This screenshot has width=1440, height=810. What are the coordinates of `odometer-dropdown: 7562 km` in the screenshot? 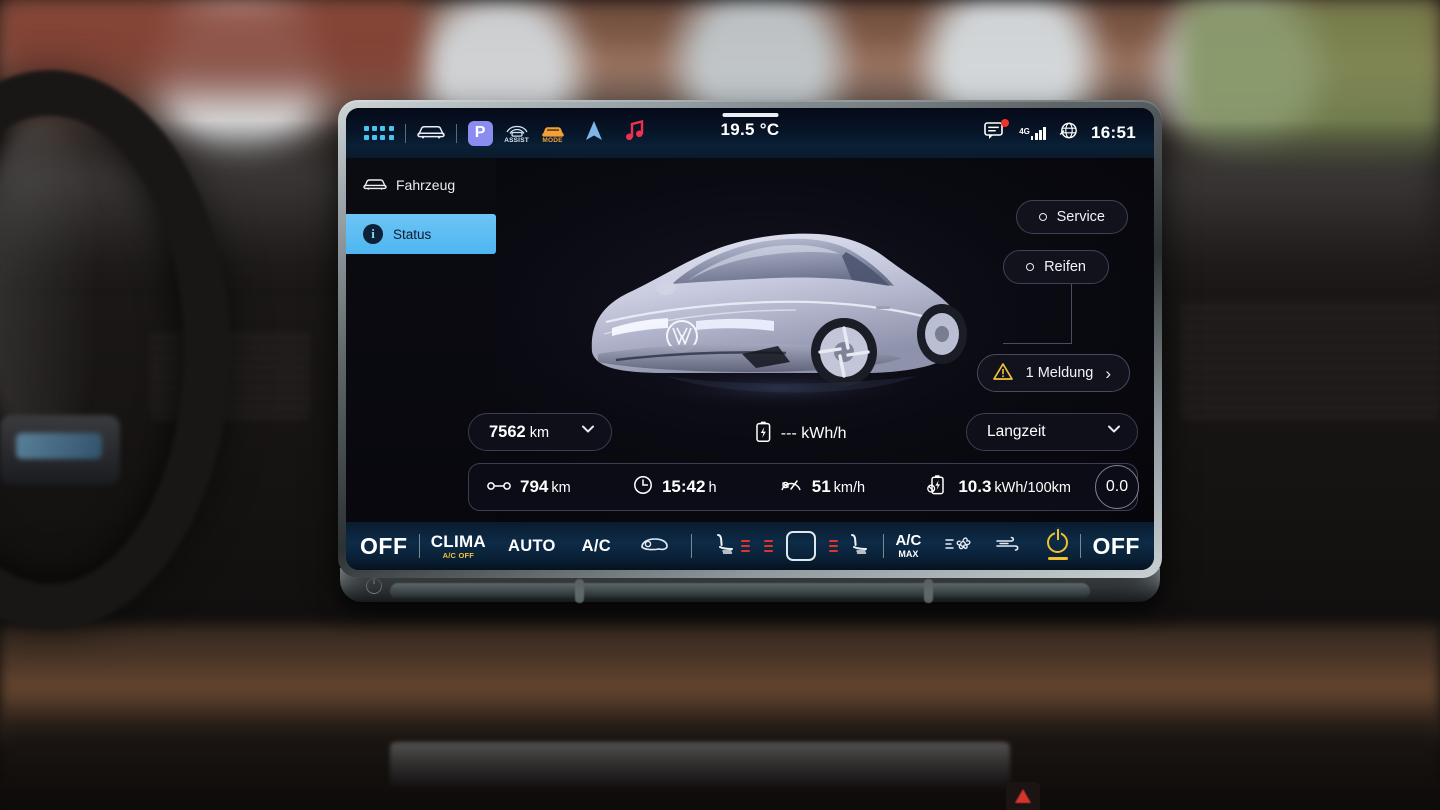 It's located at (540, 432).